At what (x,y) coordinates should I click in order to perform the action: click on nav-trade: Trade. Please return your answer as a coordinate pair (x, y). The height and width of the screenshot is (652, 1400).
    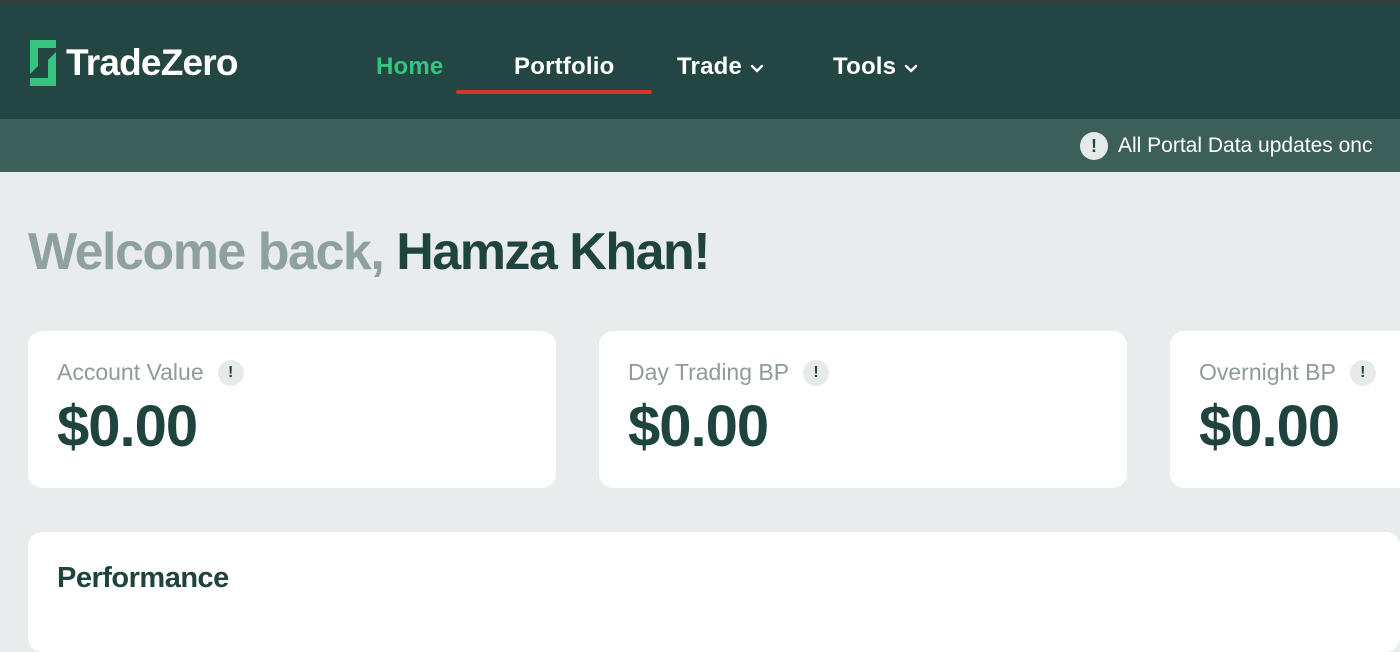
    Looking at the image, I should click on (720, 67).